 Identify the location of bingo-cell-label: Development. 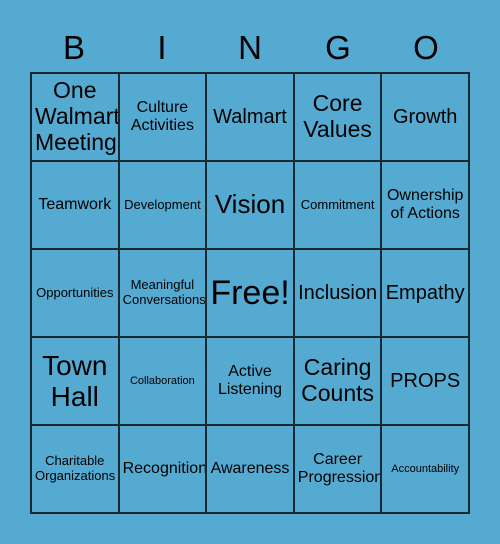
(162, 204).